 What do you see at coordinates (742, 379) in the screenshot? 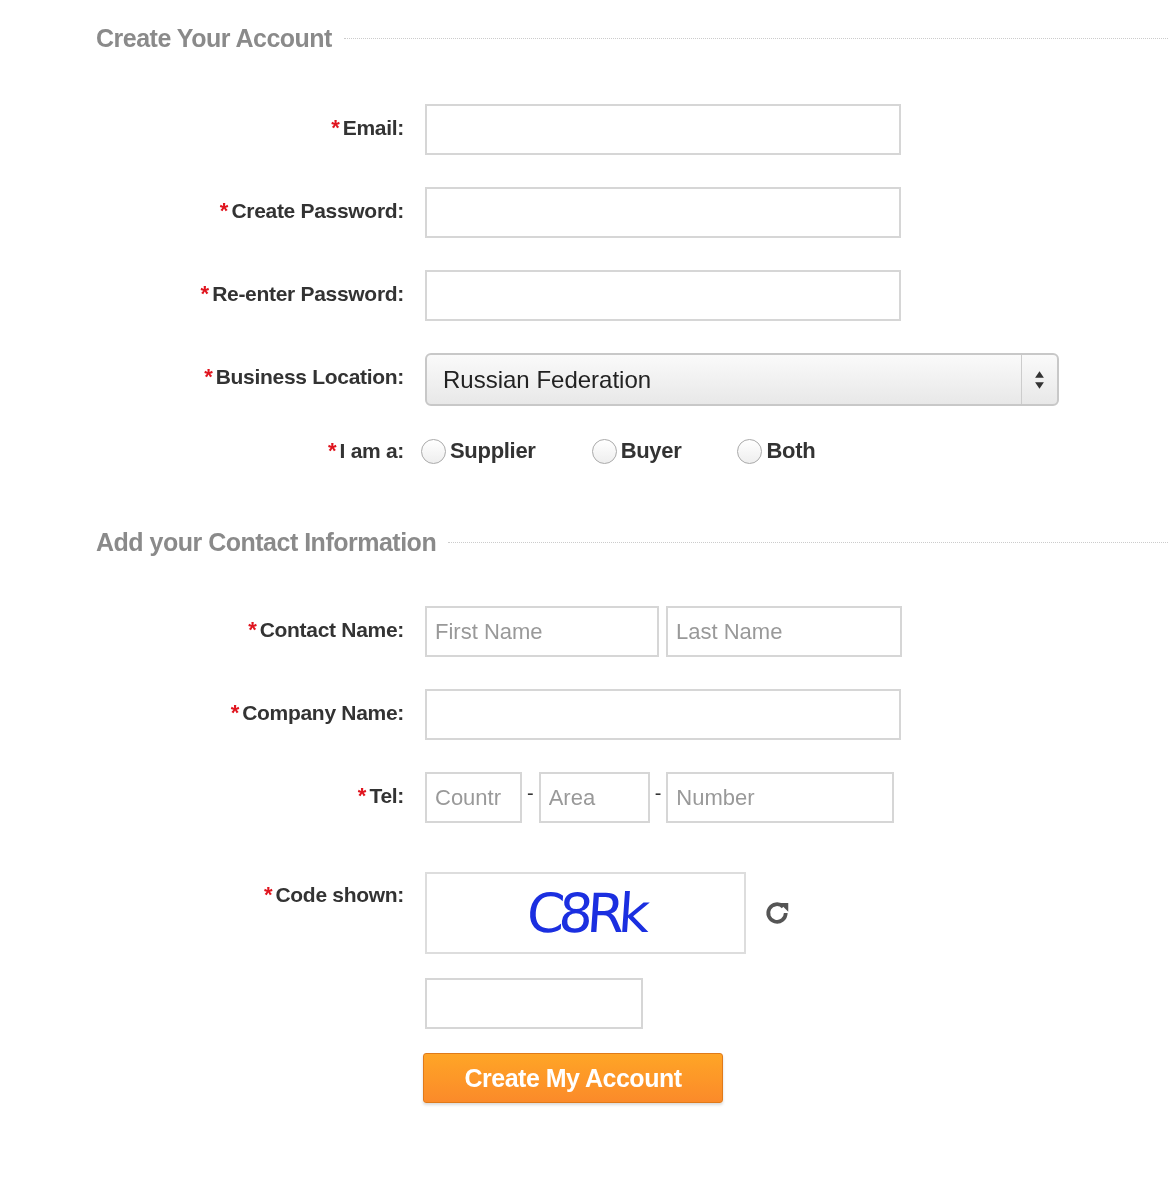
I see `location-dropdown: Russian Federation` at bounding box center [742, 379].